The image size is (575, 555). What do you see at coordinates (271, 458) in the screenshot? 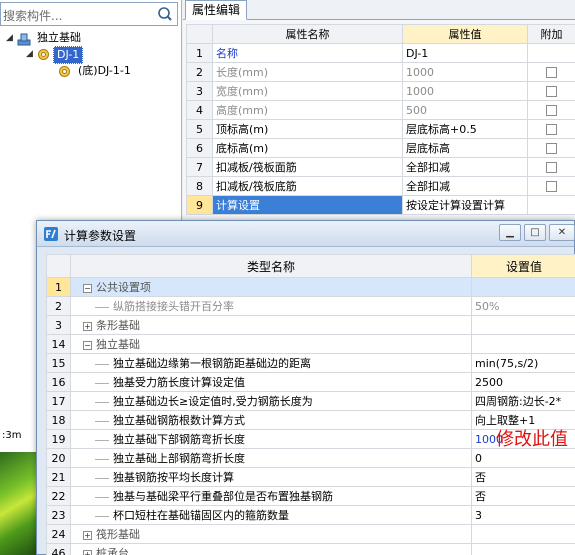
I see `setting-name-cell: 独立基础上部钢筋弯折长度` at bounding box center [271, 458].